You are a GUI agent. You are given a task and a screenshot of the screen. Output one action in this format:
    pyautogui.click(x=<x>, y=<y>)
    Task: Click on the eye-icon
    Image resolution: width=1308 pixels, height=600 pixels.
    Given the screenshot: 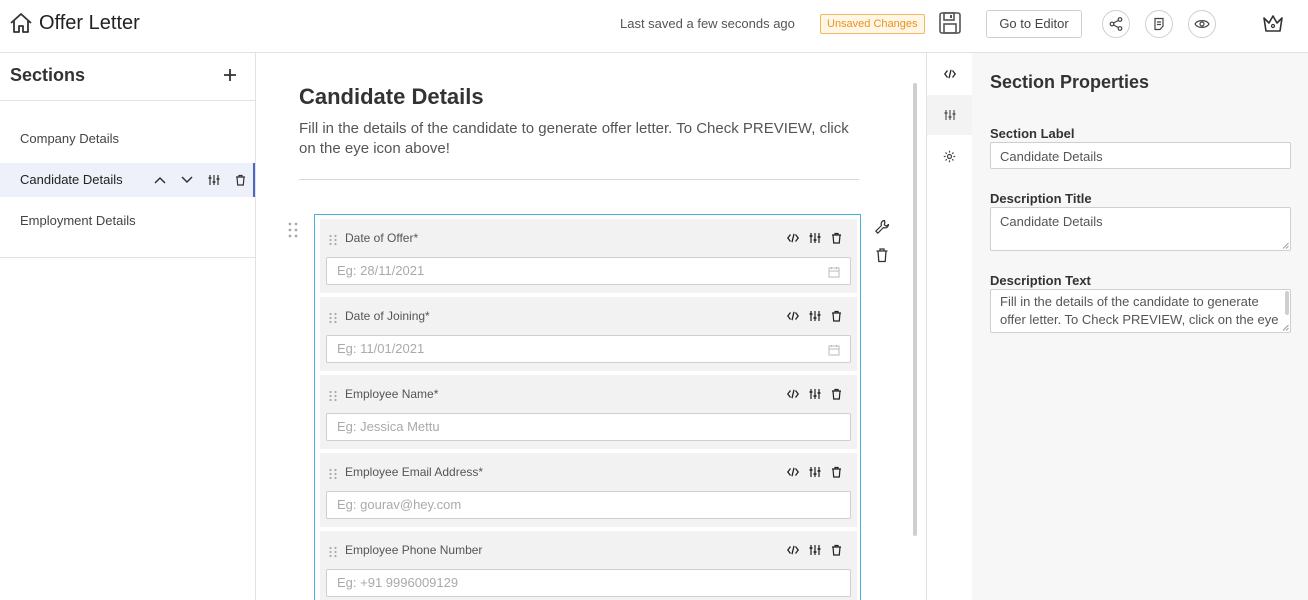 What is the action you would take?
    pyautogui.click(x=1202, y=24)
    